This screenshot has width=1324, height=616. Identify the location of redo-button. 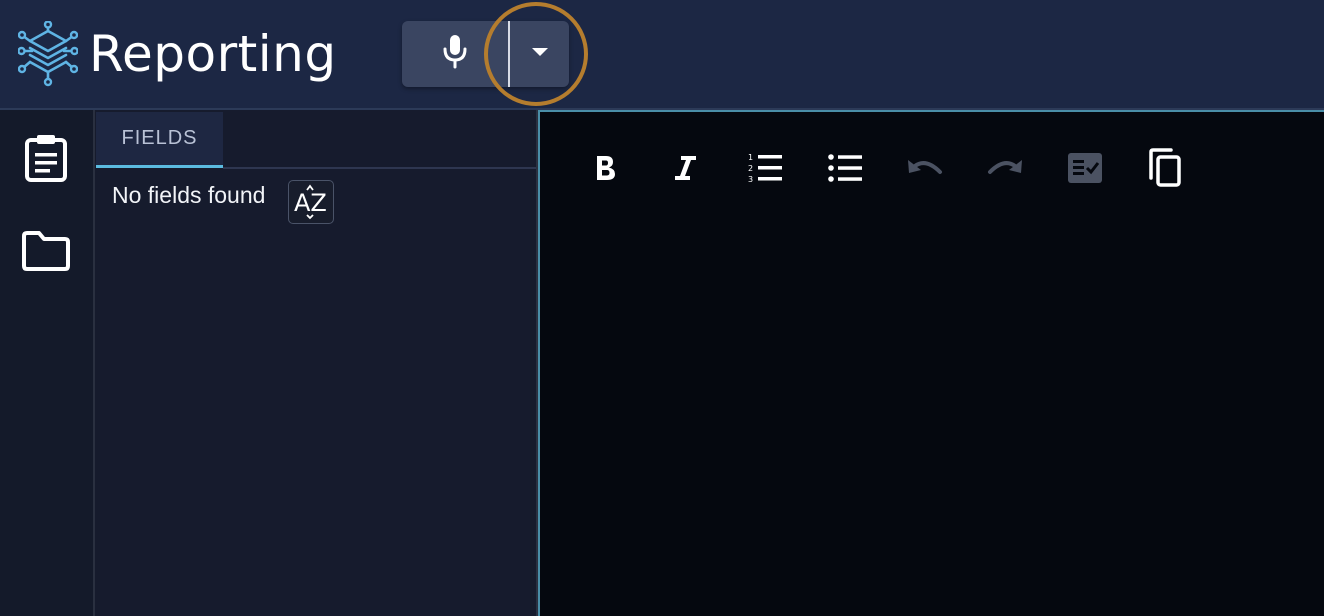
(1005, 170).